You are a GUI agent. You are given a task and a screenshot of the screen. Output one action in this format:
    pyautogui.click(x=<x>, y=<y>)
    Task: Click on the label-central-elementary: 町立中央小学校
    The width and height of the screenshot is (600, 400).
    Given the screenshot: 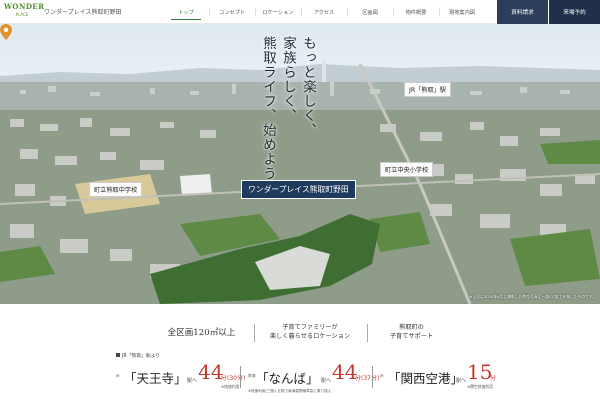 What is the action you would take?
    pyautogui.click(x=407, y=169)
    